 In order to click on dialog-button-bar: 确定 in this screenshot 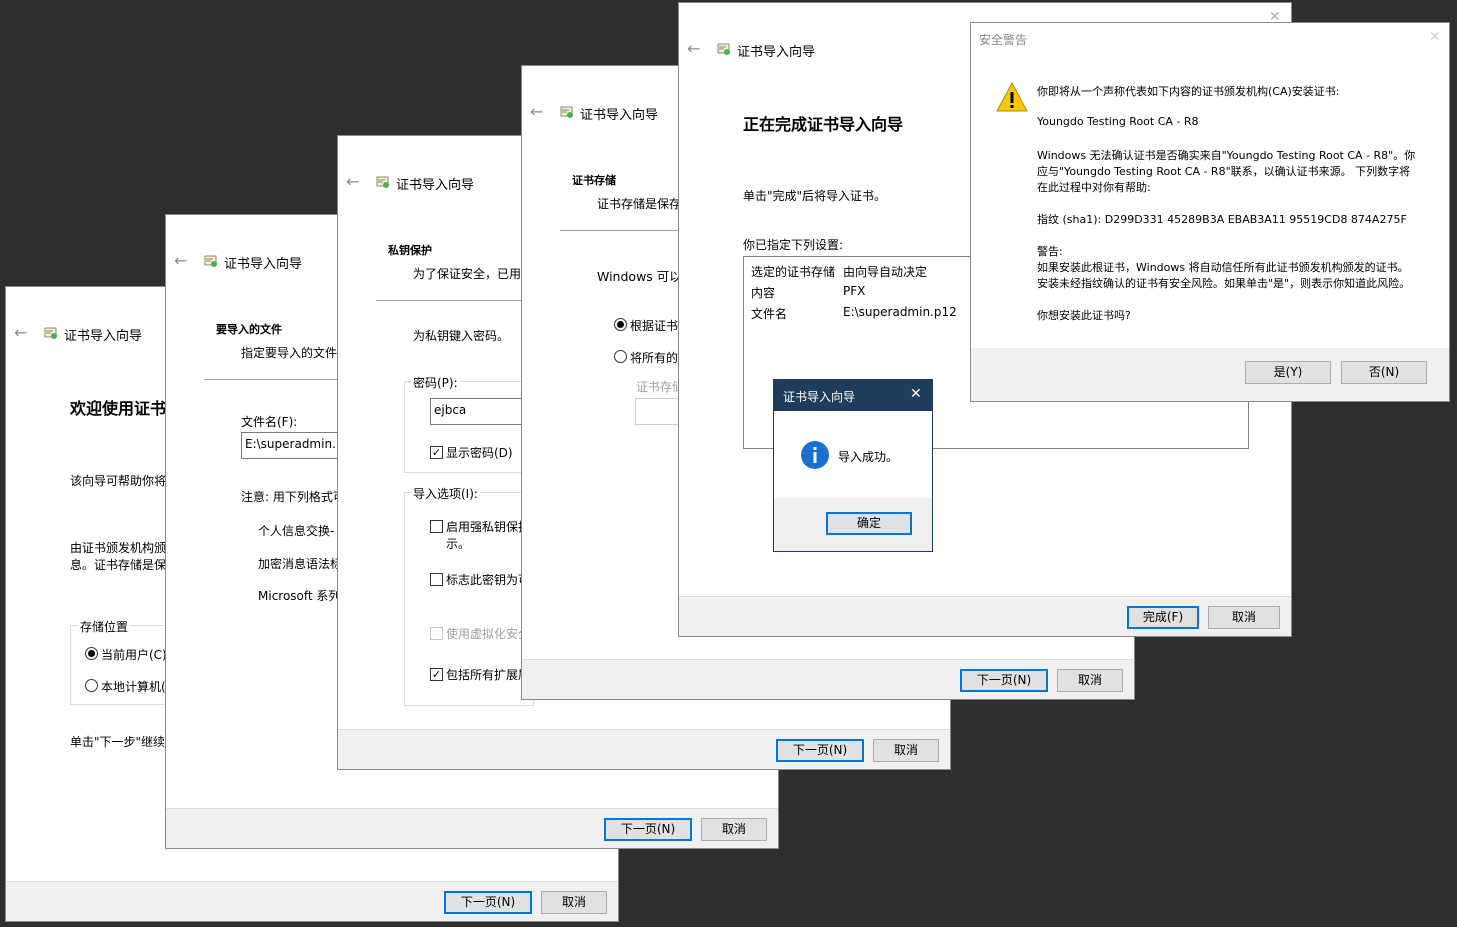, I will do `click(853, 524)`.